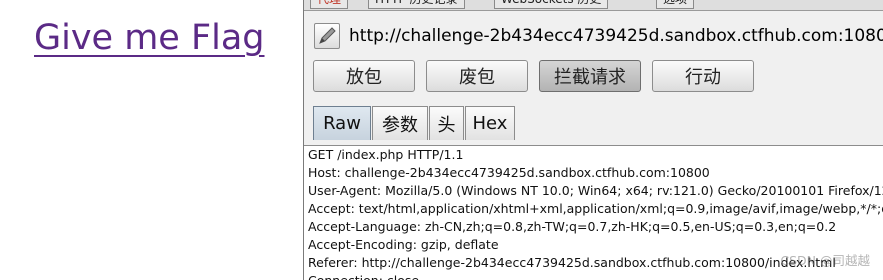  Describe the element at coordinates (342, 123) in the screenshot. I see `tab-raw: Raw` at that location.